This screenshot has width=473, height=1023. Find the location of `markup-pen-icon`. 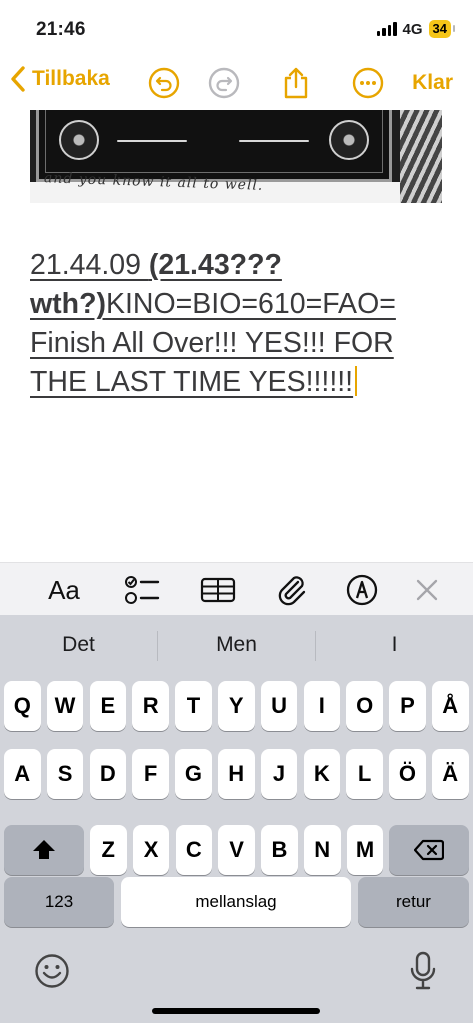

markup-pen-icon is located at coordinates (362, 590).